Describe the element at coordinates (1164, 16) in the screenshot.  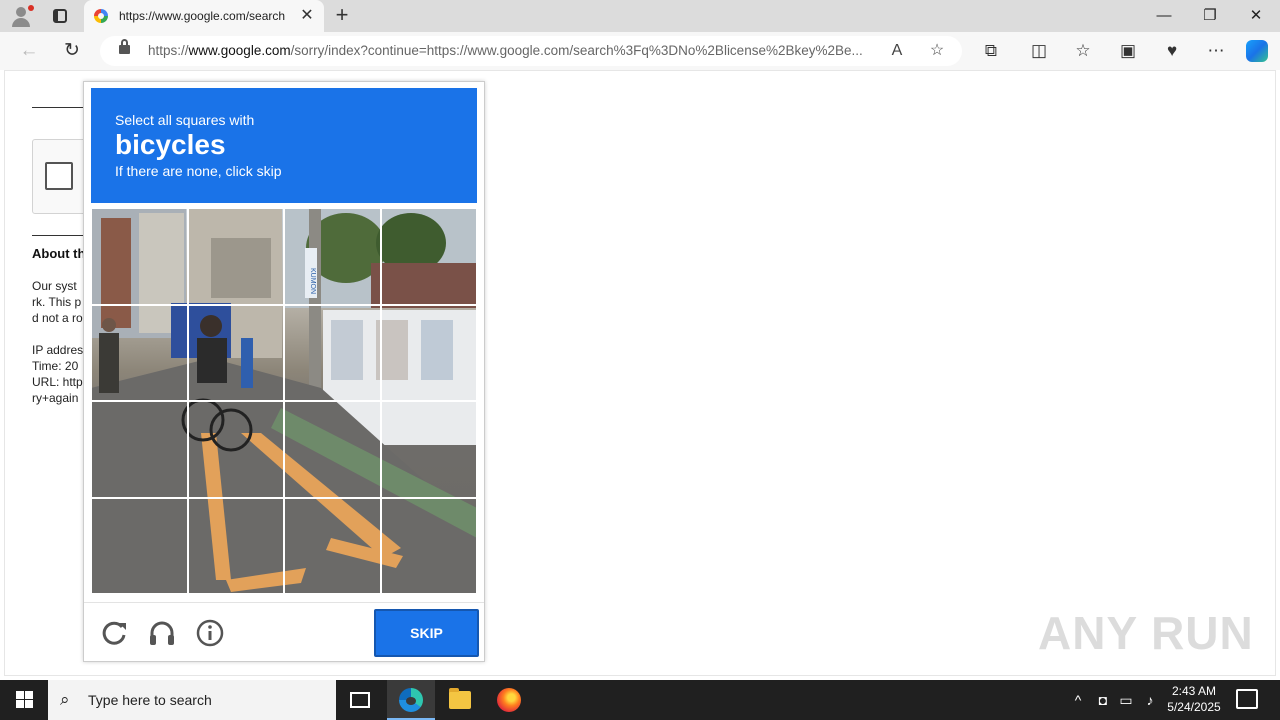
I see `minimize-button: —` at that location.